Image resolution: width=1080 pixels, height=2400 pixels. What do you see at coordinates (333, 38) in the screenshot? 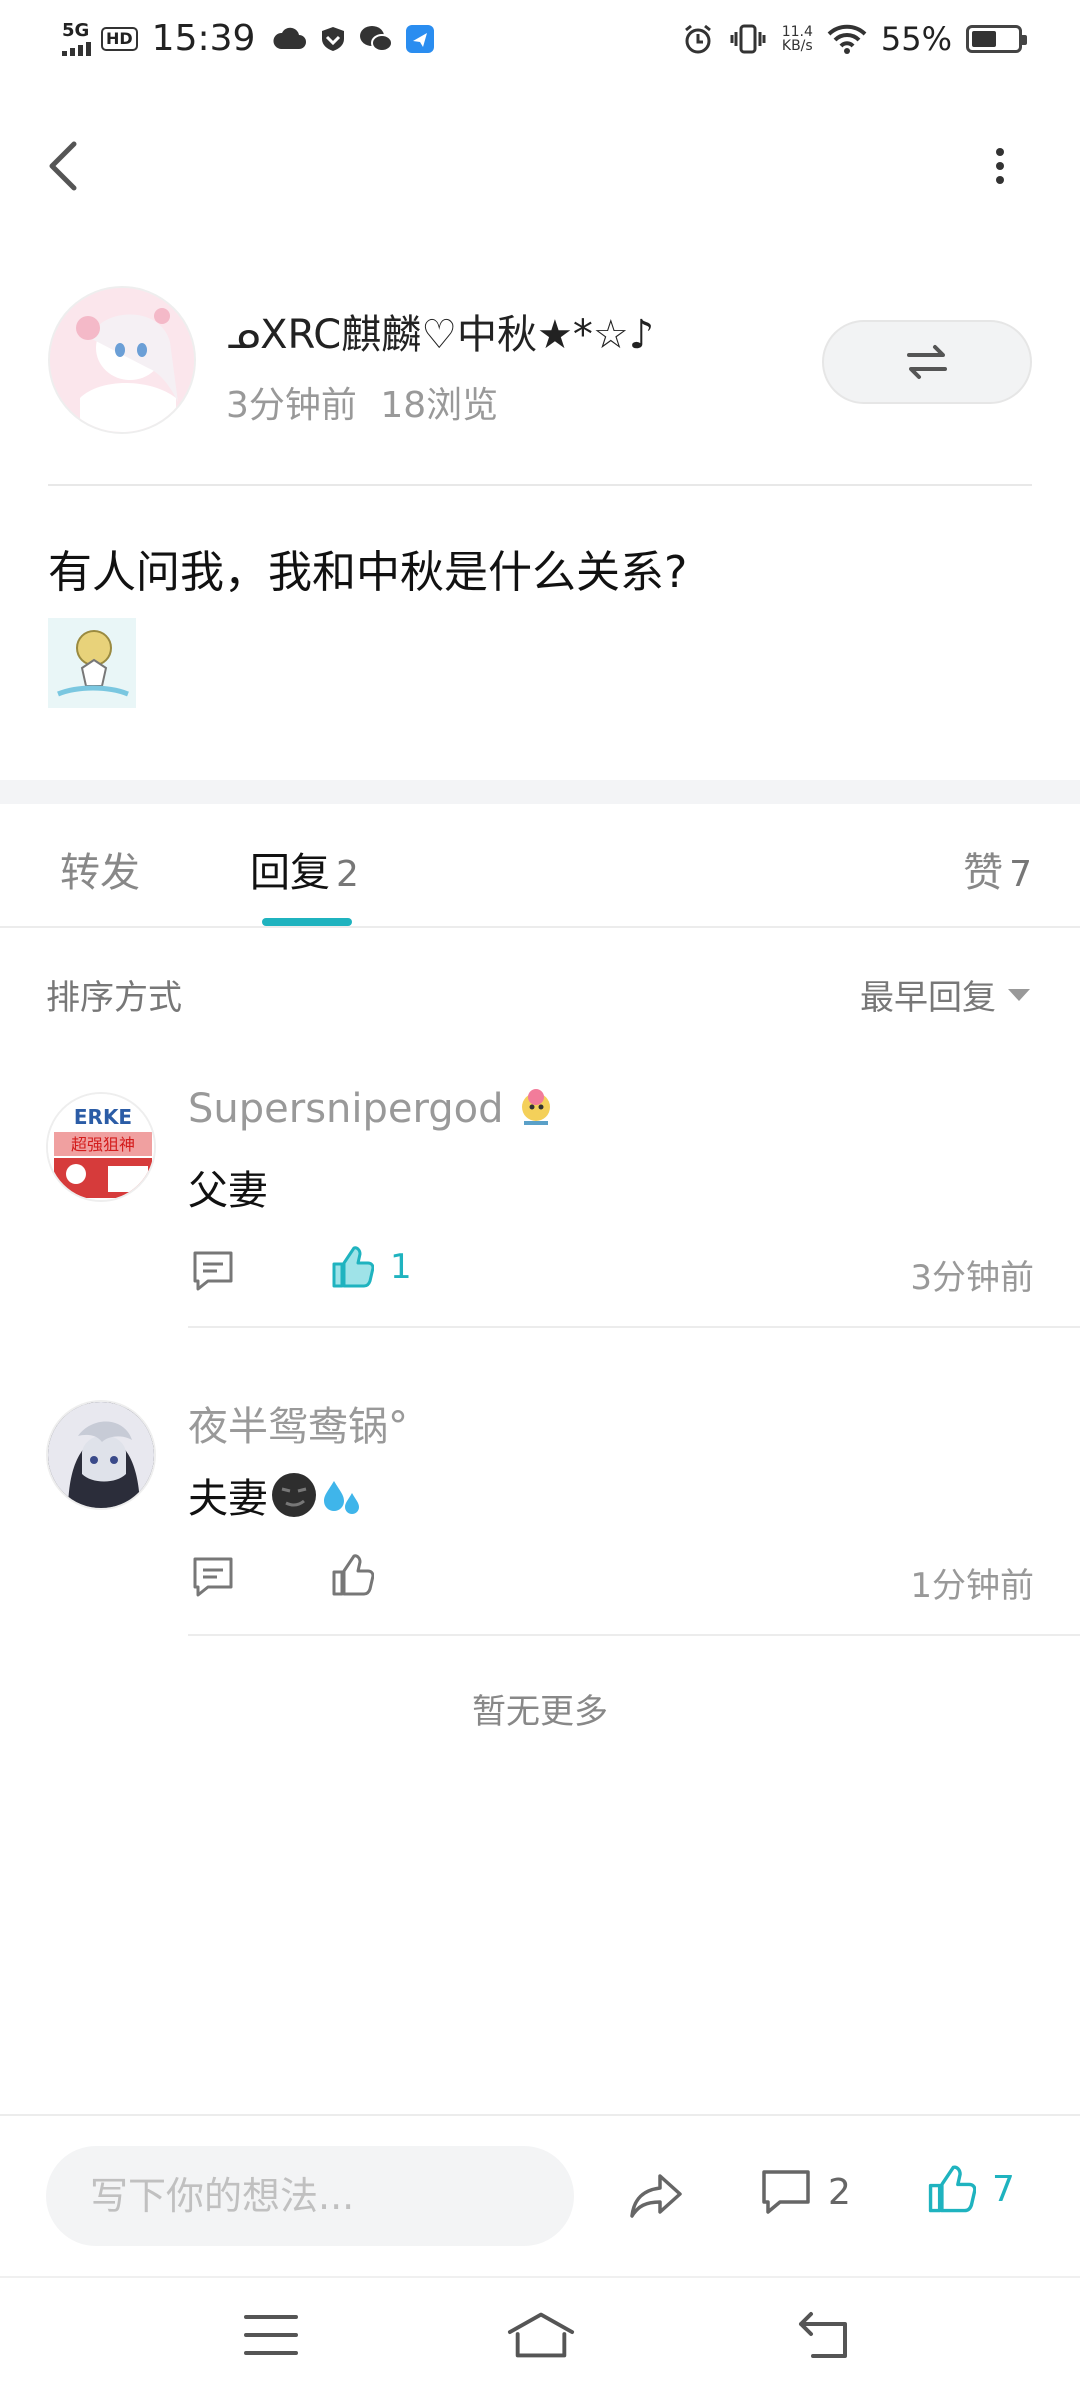
I see `shield-icon` at bounding box center [333, 38].